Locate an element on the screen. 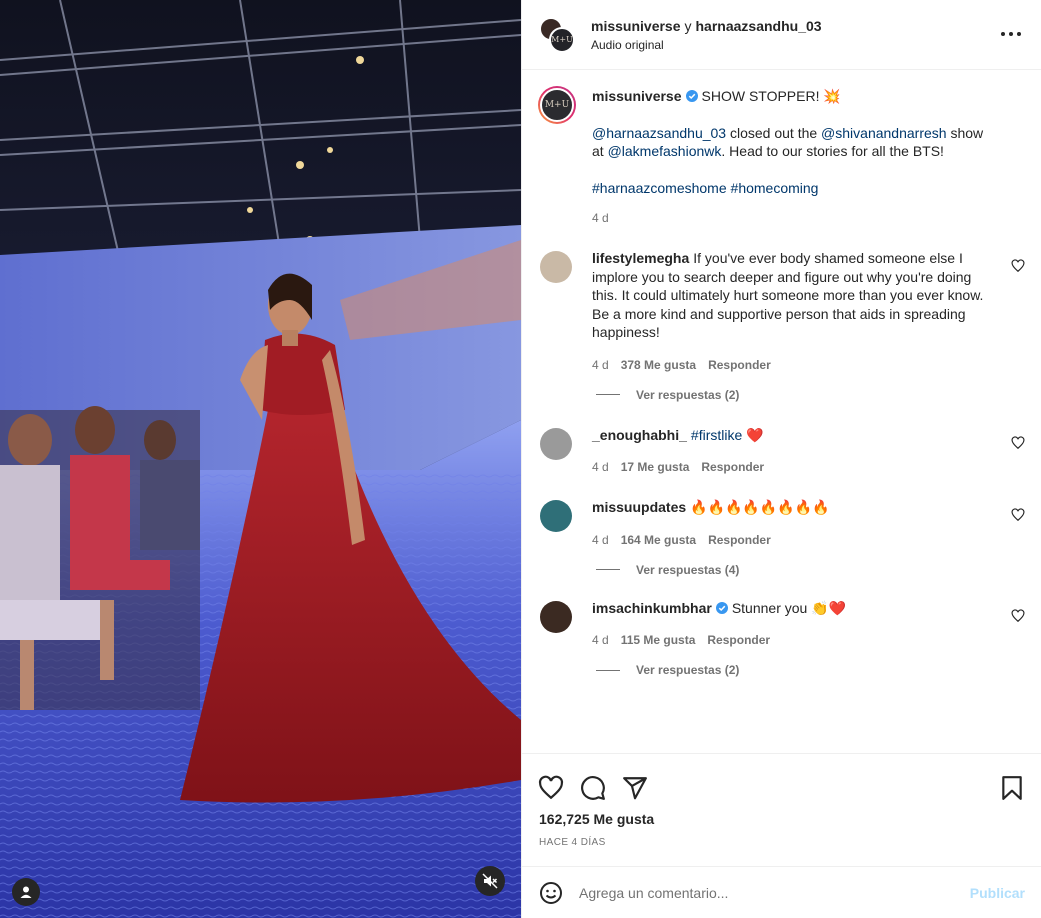 The height and width of the screenshot is (918, 1041). post-timestamp: HACE 4 DÍAS is located at coordinates (781, 837).